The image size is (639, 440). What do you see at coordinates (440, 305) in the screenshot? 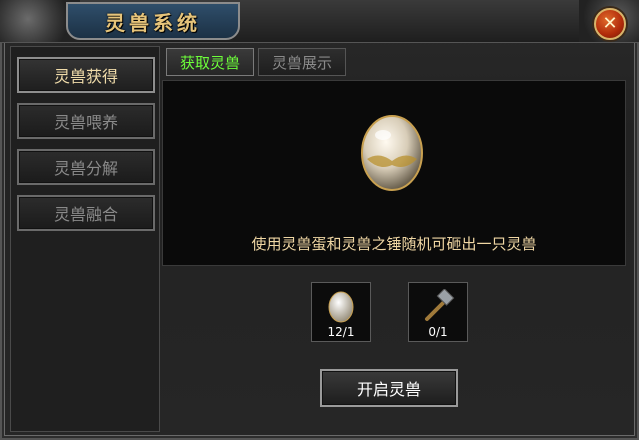
I see `beast-hammer-icon` at bounding box center [440, 305].